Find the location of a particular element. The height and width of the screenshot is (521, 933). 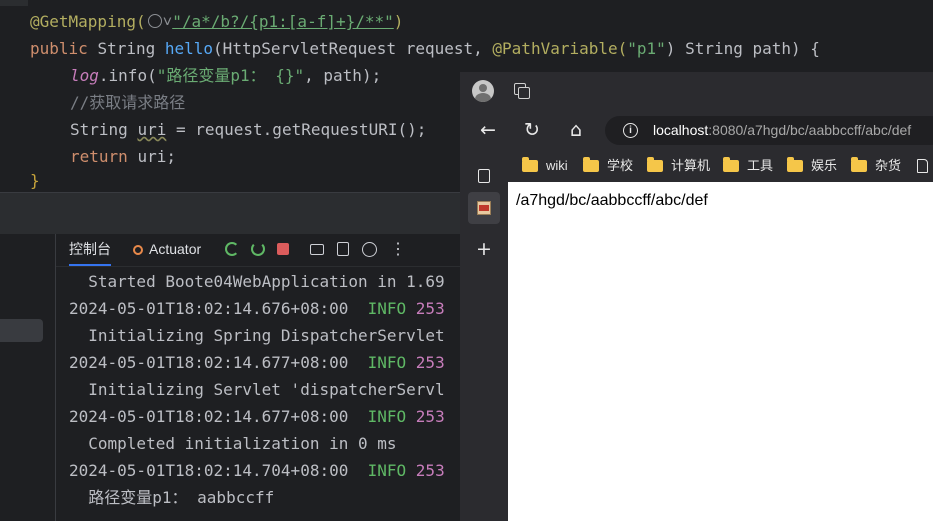

bookmark-misc: 杂货 is located at coordinates (876, 166).